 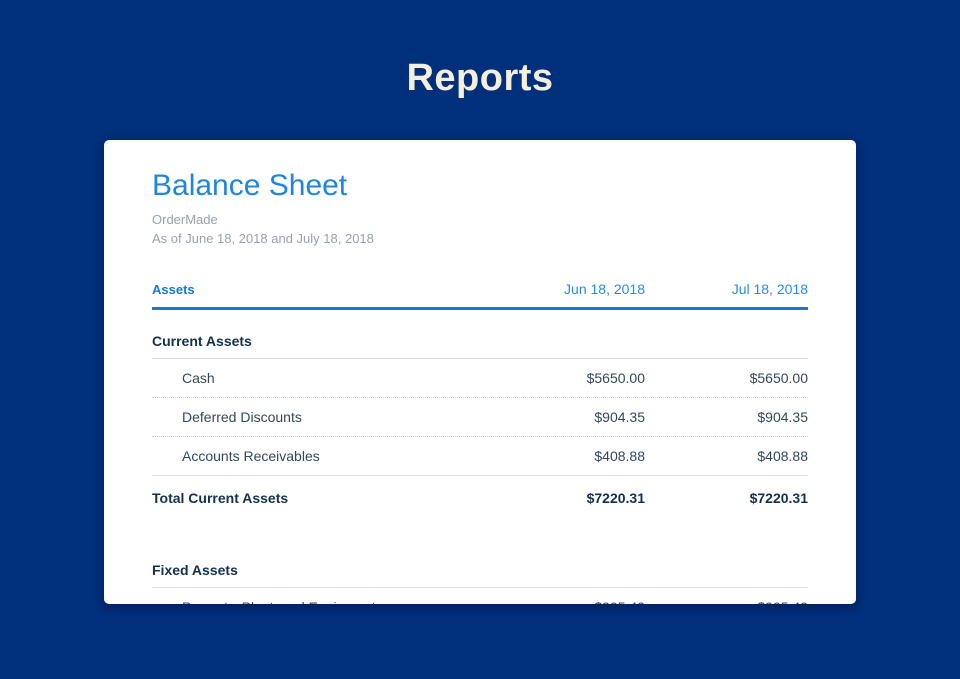 I want to click on table-header-row: Assets Jun 18, 2018 Jul 18, 2018, so click(x=480, y=295).